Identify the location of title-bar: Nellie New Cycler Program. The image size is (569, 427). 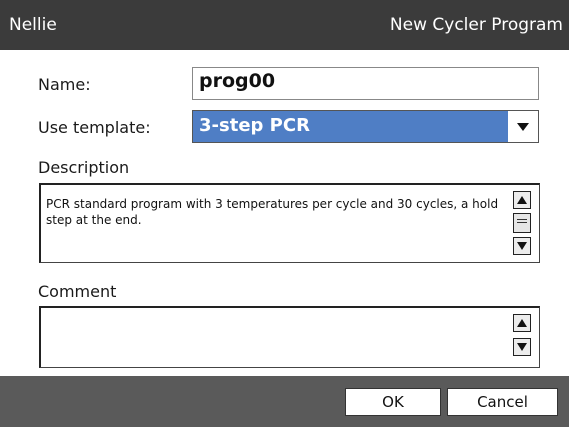
(284, 25).